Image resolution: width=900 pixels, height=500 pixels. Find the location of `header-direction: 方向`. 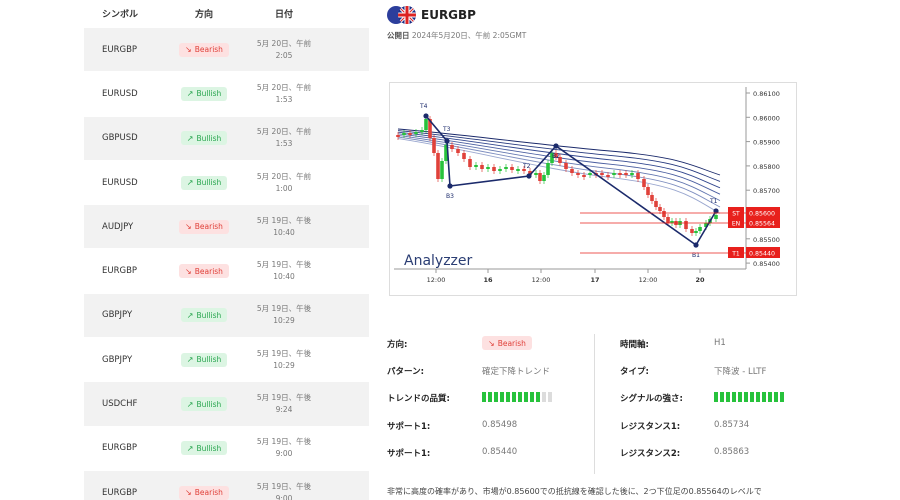

header-direction: 方向 is located at coordinates (203, 15).